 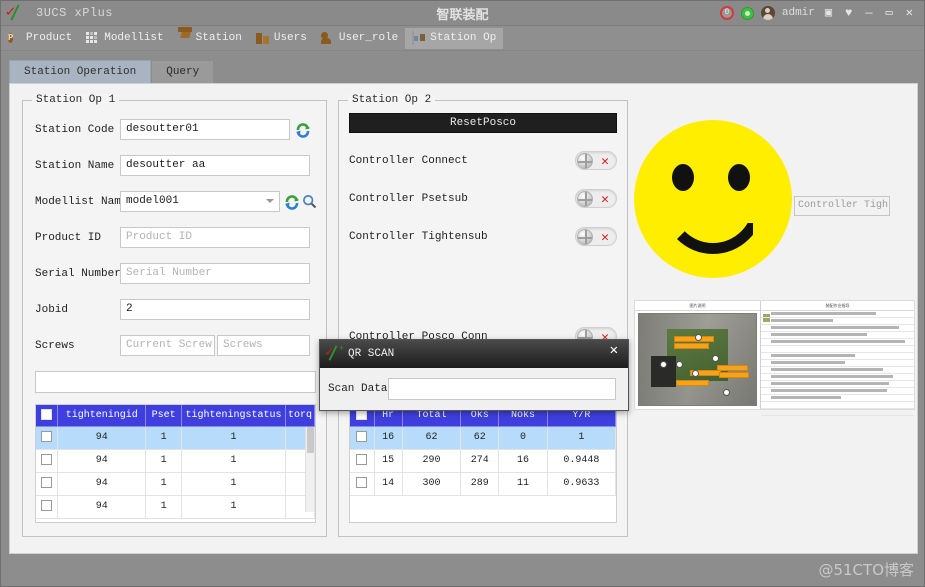 What do you see at coordinates (200, 201) in the screenshot?
I see `modellist-name-select: model001` at bounding box center [200, 201].